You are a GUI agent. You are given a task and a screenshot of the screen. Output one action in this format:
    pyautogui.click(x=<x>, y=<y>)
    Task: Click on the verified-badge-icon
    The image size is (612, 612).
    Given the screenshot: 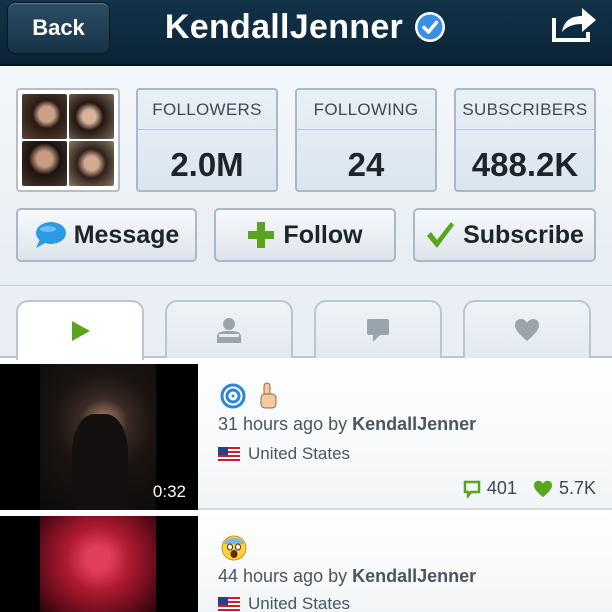 What is the action you would take?
    pyautogui.click(x=430, y=27)
    